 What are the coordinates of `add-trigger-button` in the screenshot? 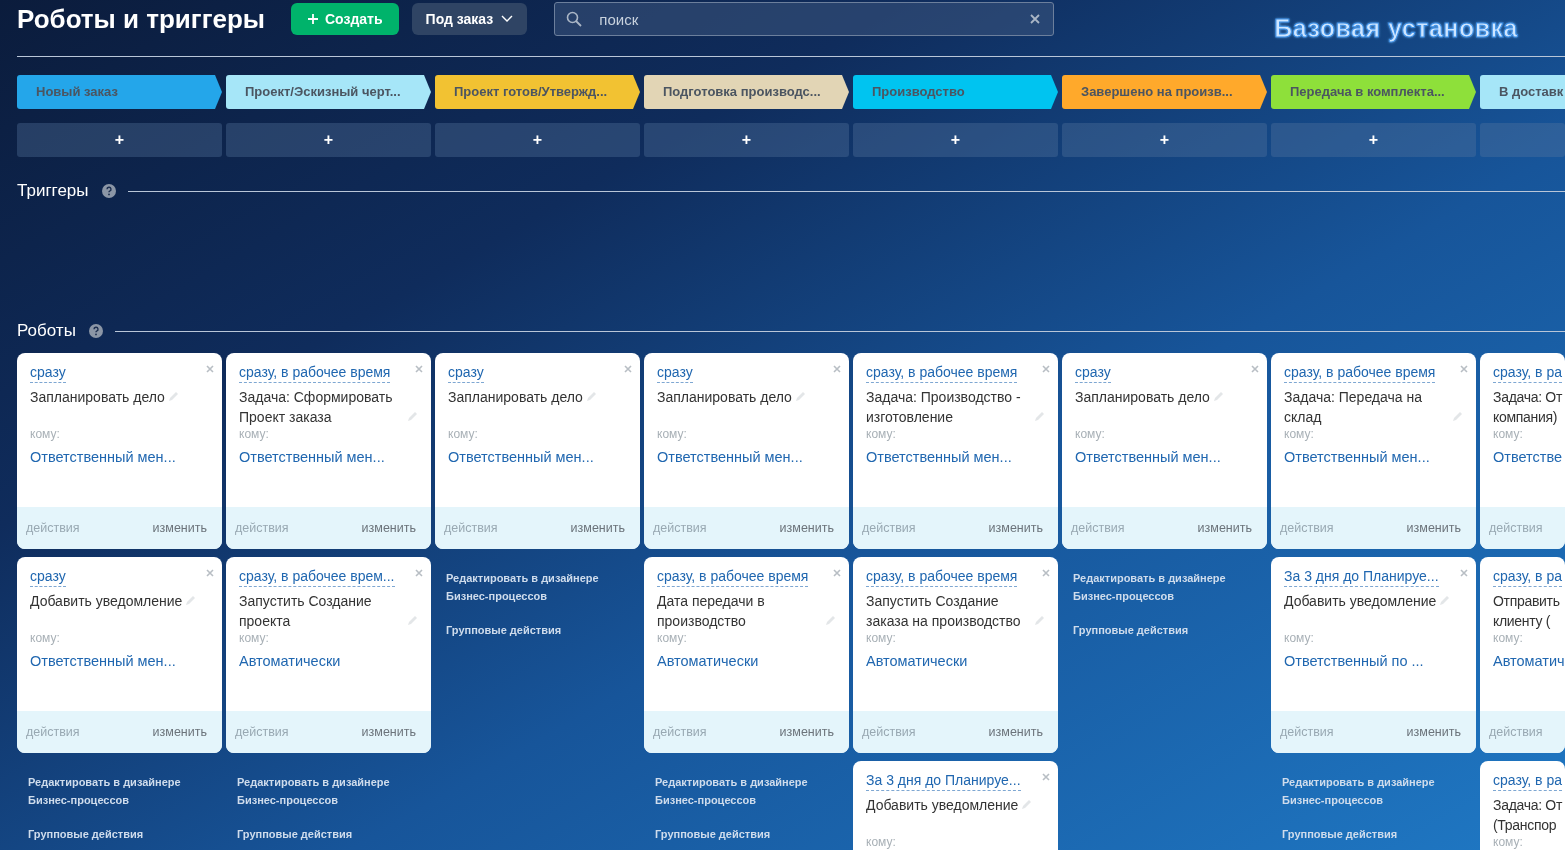 It's located at (1522, 140).